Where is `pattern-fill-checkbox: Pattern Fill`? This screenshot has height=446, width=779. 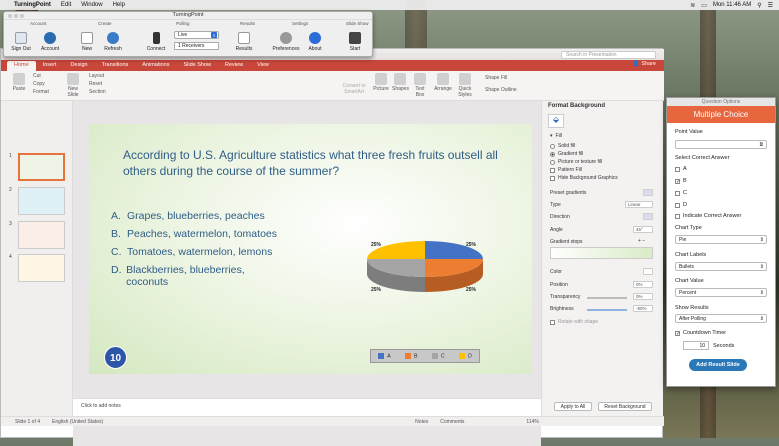 pattern-fill-checkbox: Pattern Fill is located at coordinates (566, 170).